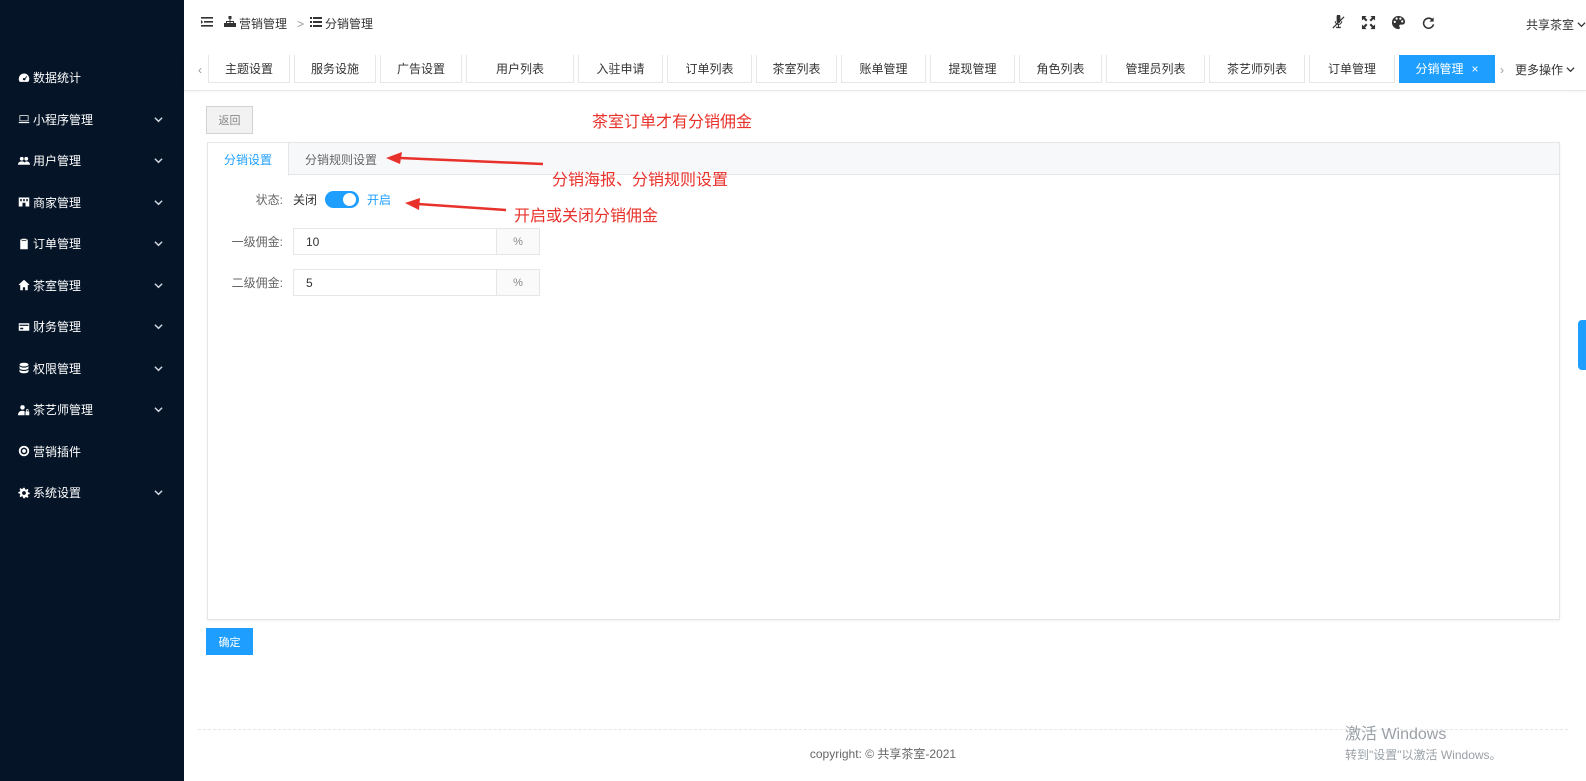 The height and width of the screenshot is (781, 1586). What do you see at coordinates (465, 182) in the screenshot?
I see `annotation-arrows` at bounding box center [465, 182].